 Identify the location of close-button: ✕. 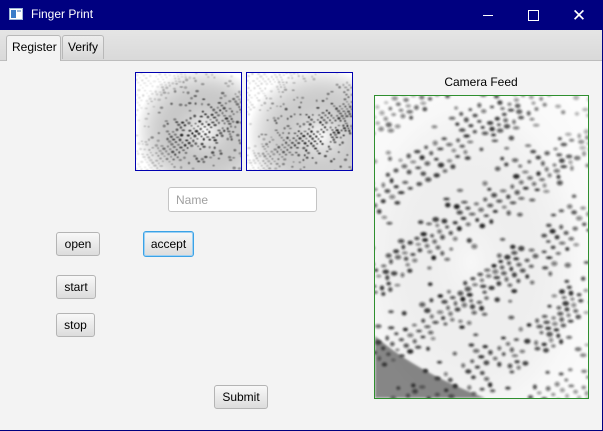
(579, 15).